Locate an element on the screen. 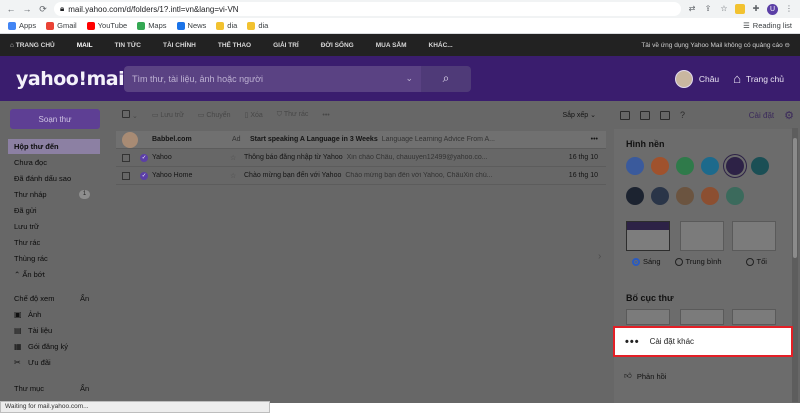 This screenshot has width=800, height=413. calendar-icon is located at coordinates (645, 115).